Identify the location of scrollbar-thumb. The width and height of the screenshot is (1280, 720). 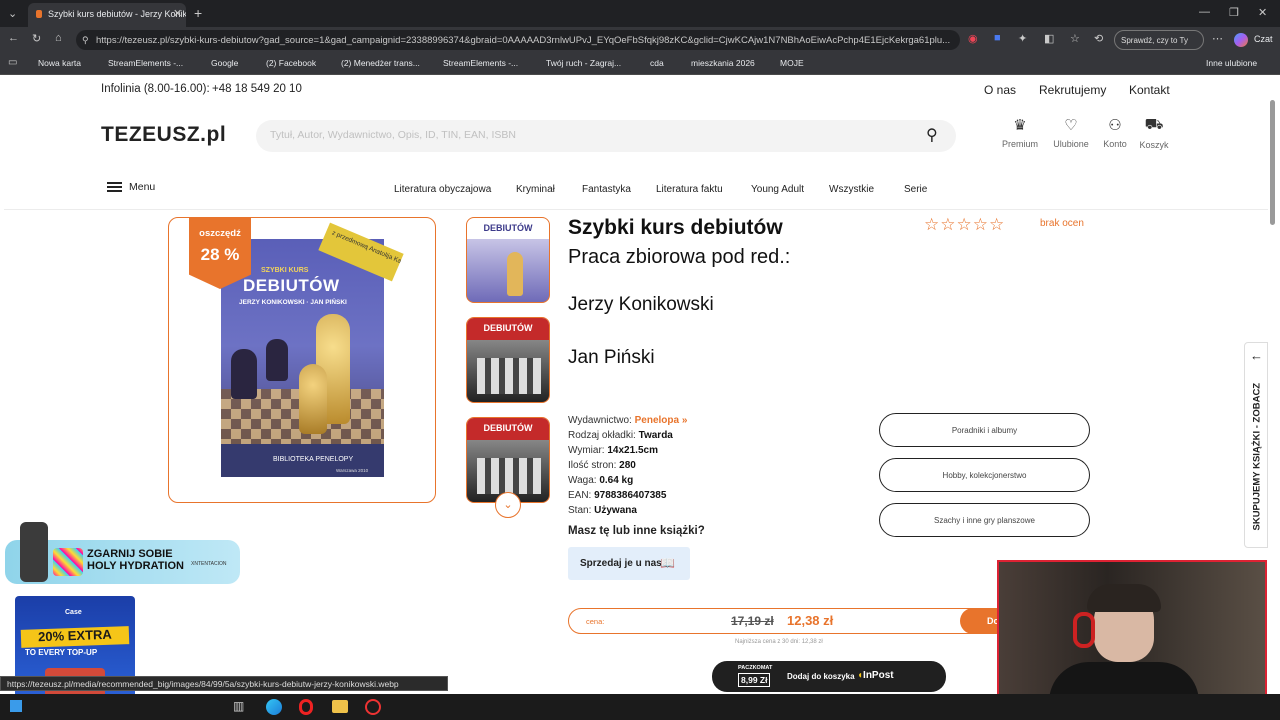
(1272, 162).